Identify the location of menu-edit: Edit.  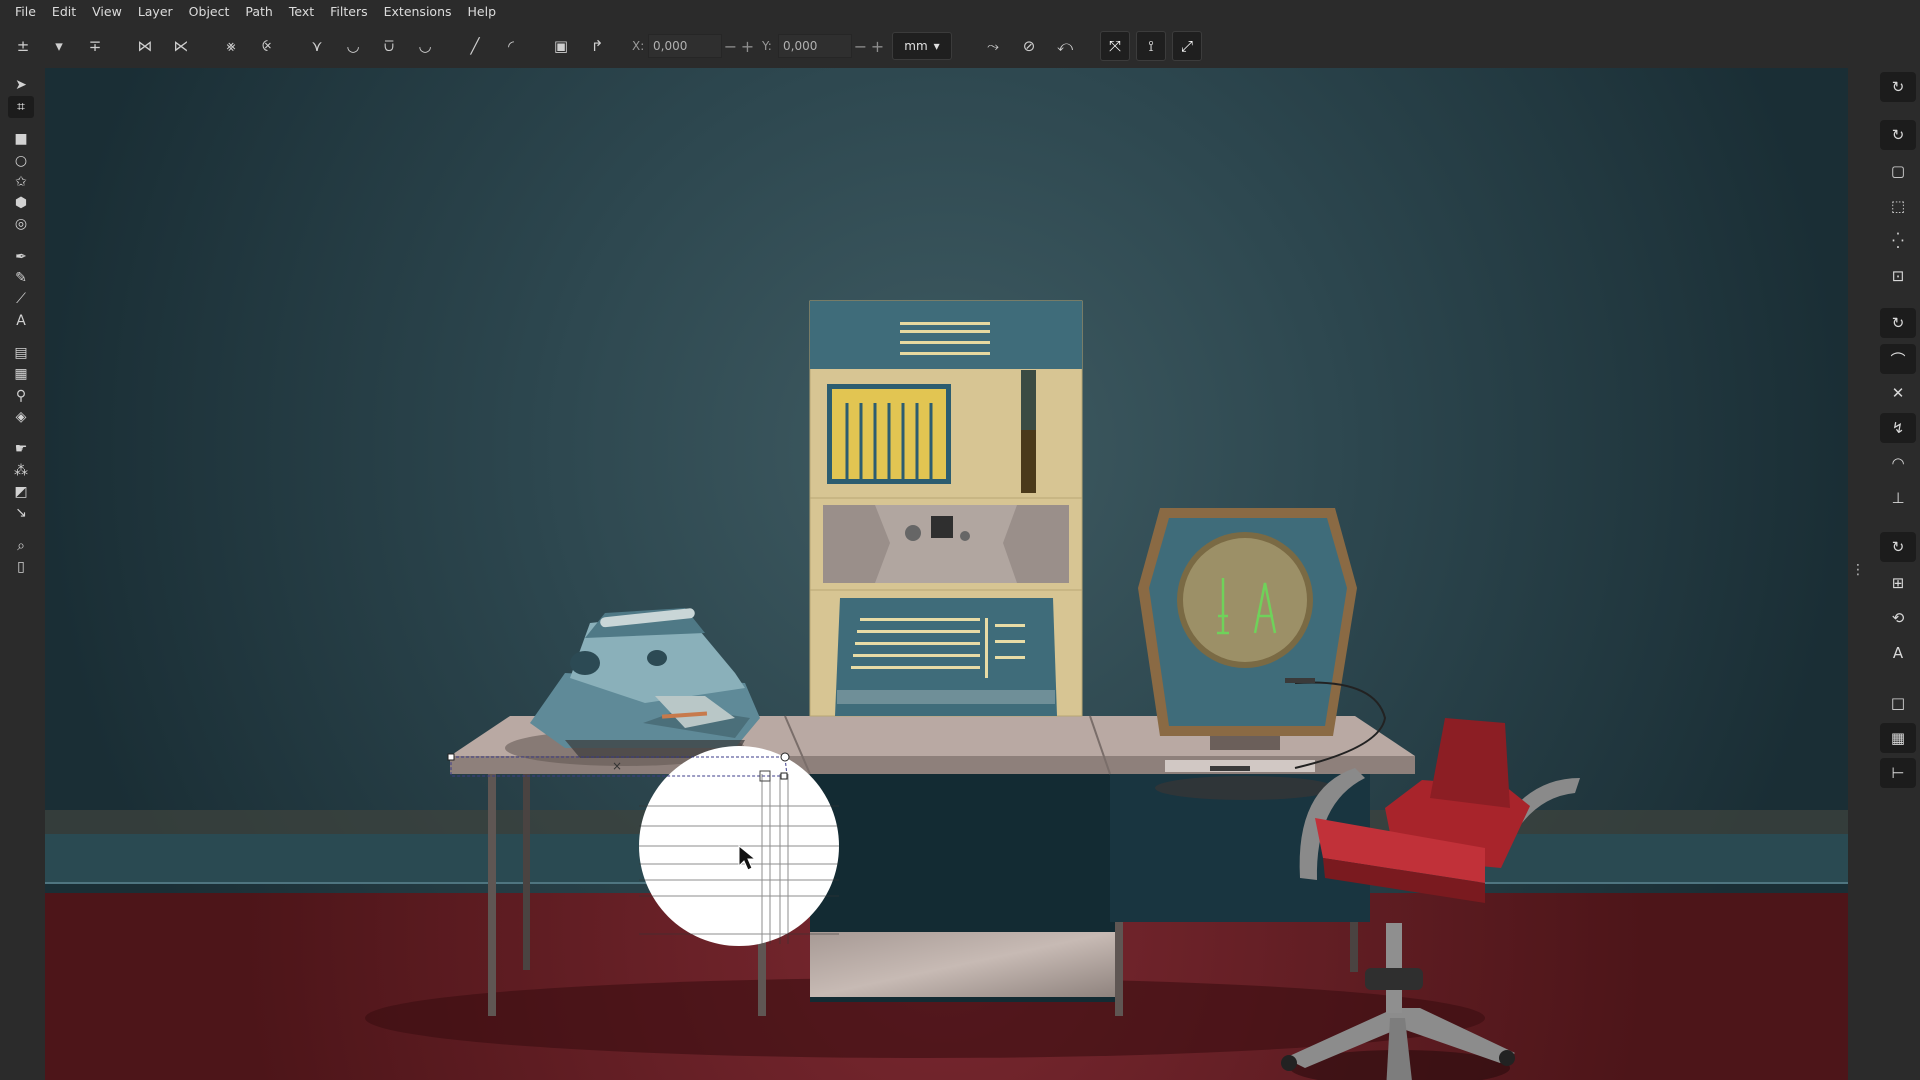
(64, 12).